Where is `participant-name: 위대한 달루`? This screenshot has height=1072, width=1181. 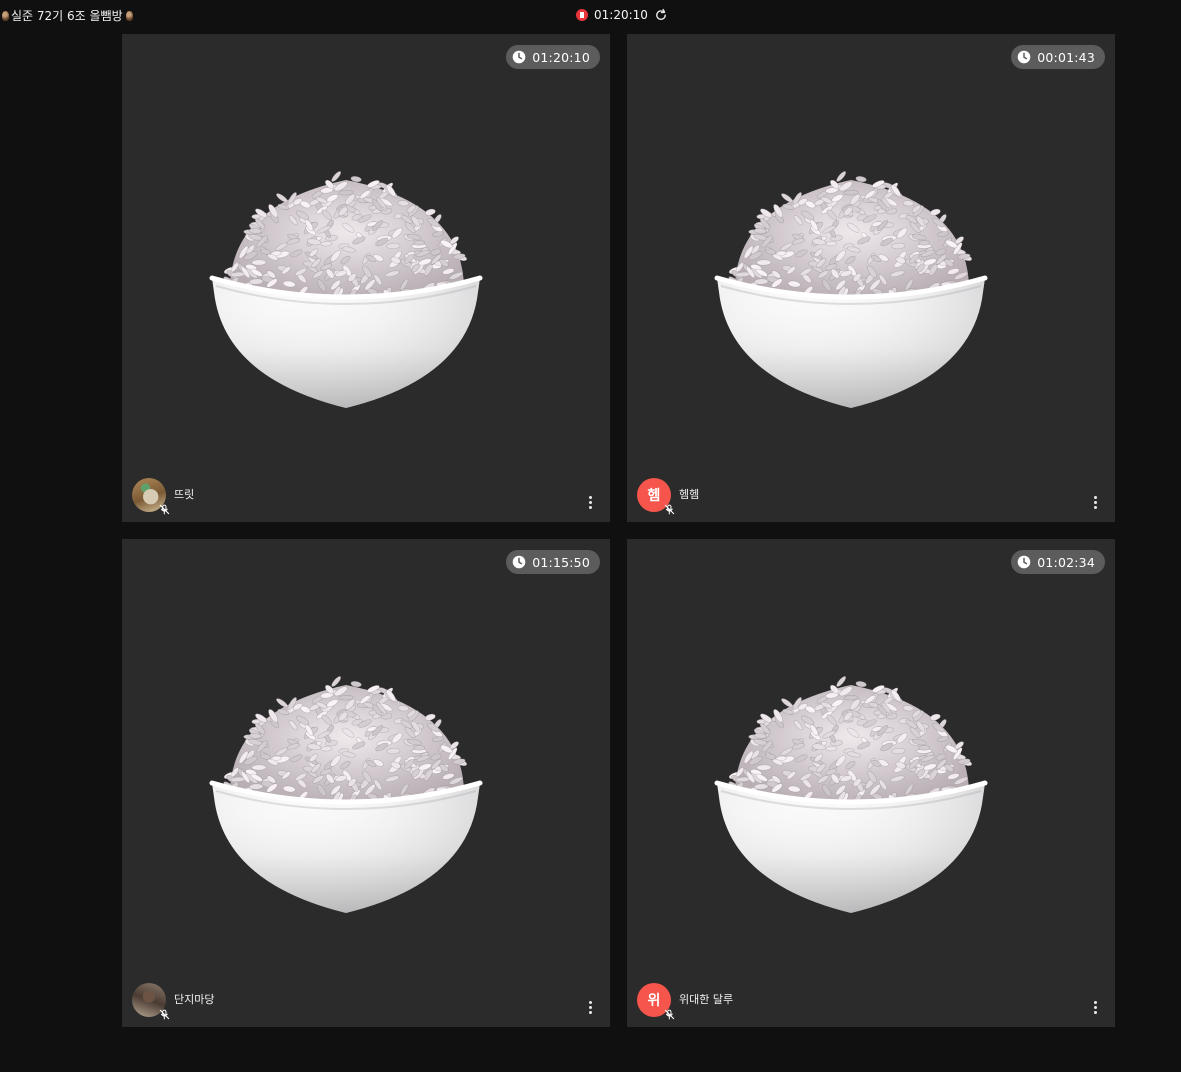 participant-name: 위대한 달루 is located at coordinates (706, 999).